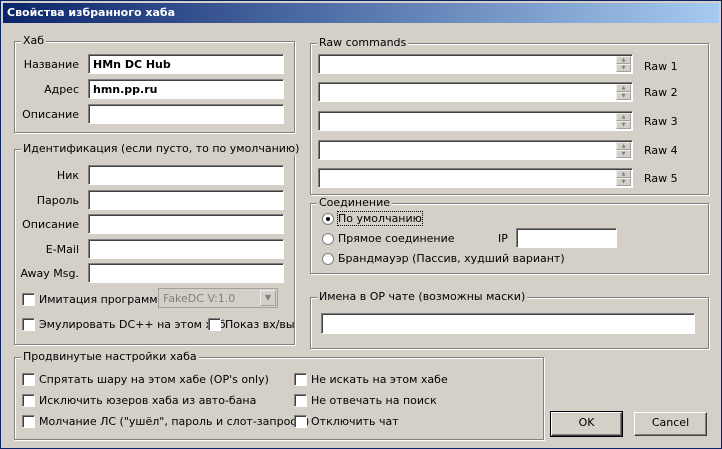  What do you see at coordinates (623, 178) in the screenshot?
I see `raw-5-spinner: ▲ ▼` at bounding box center [623, 178].